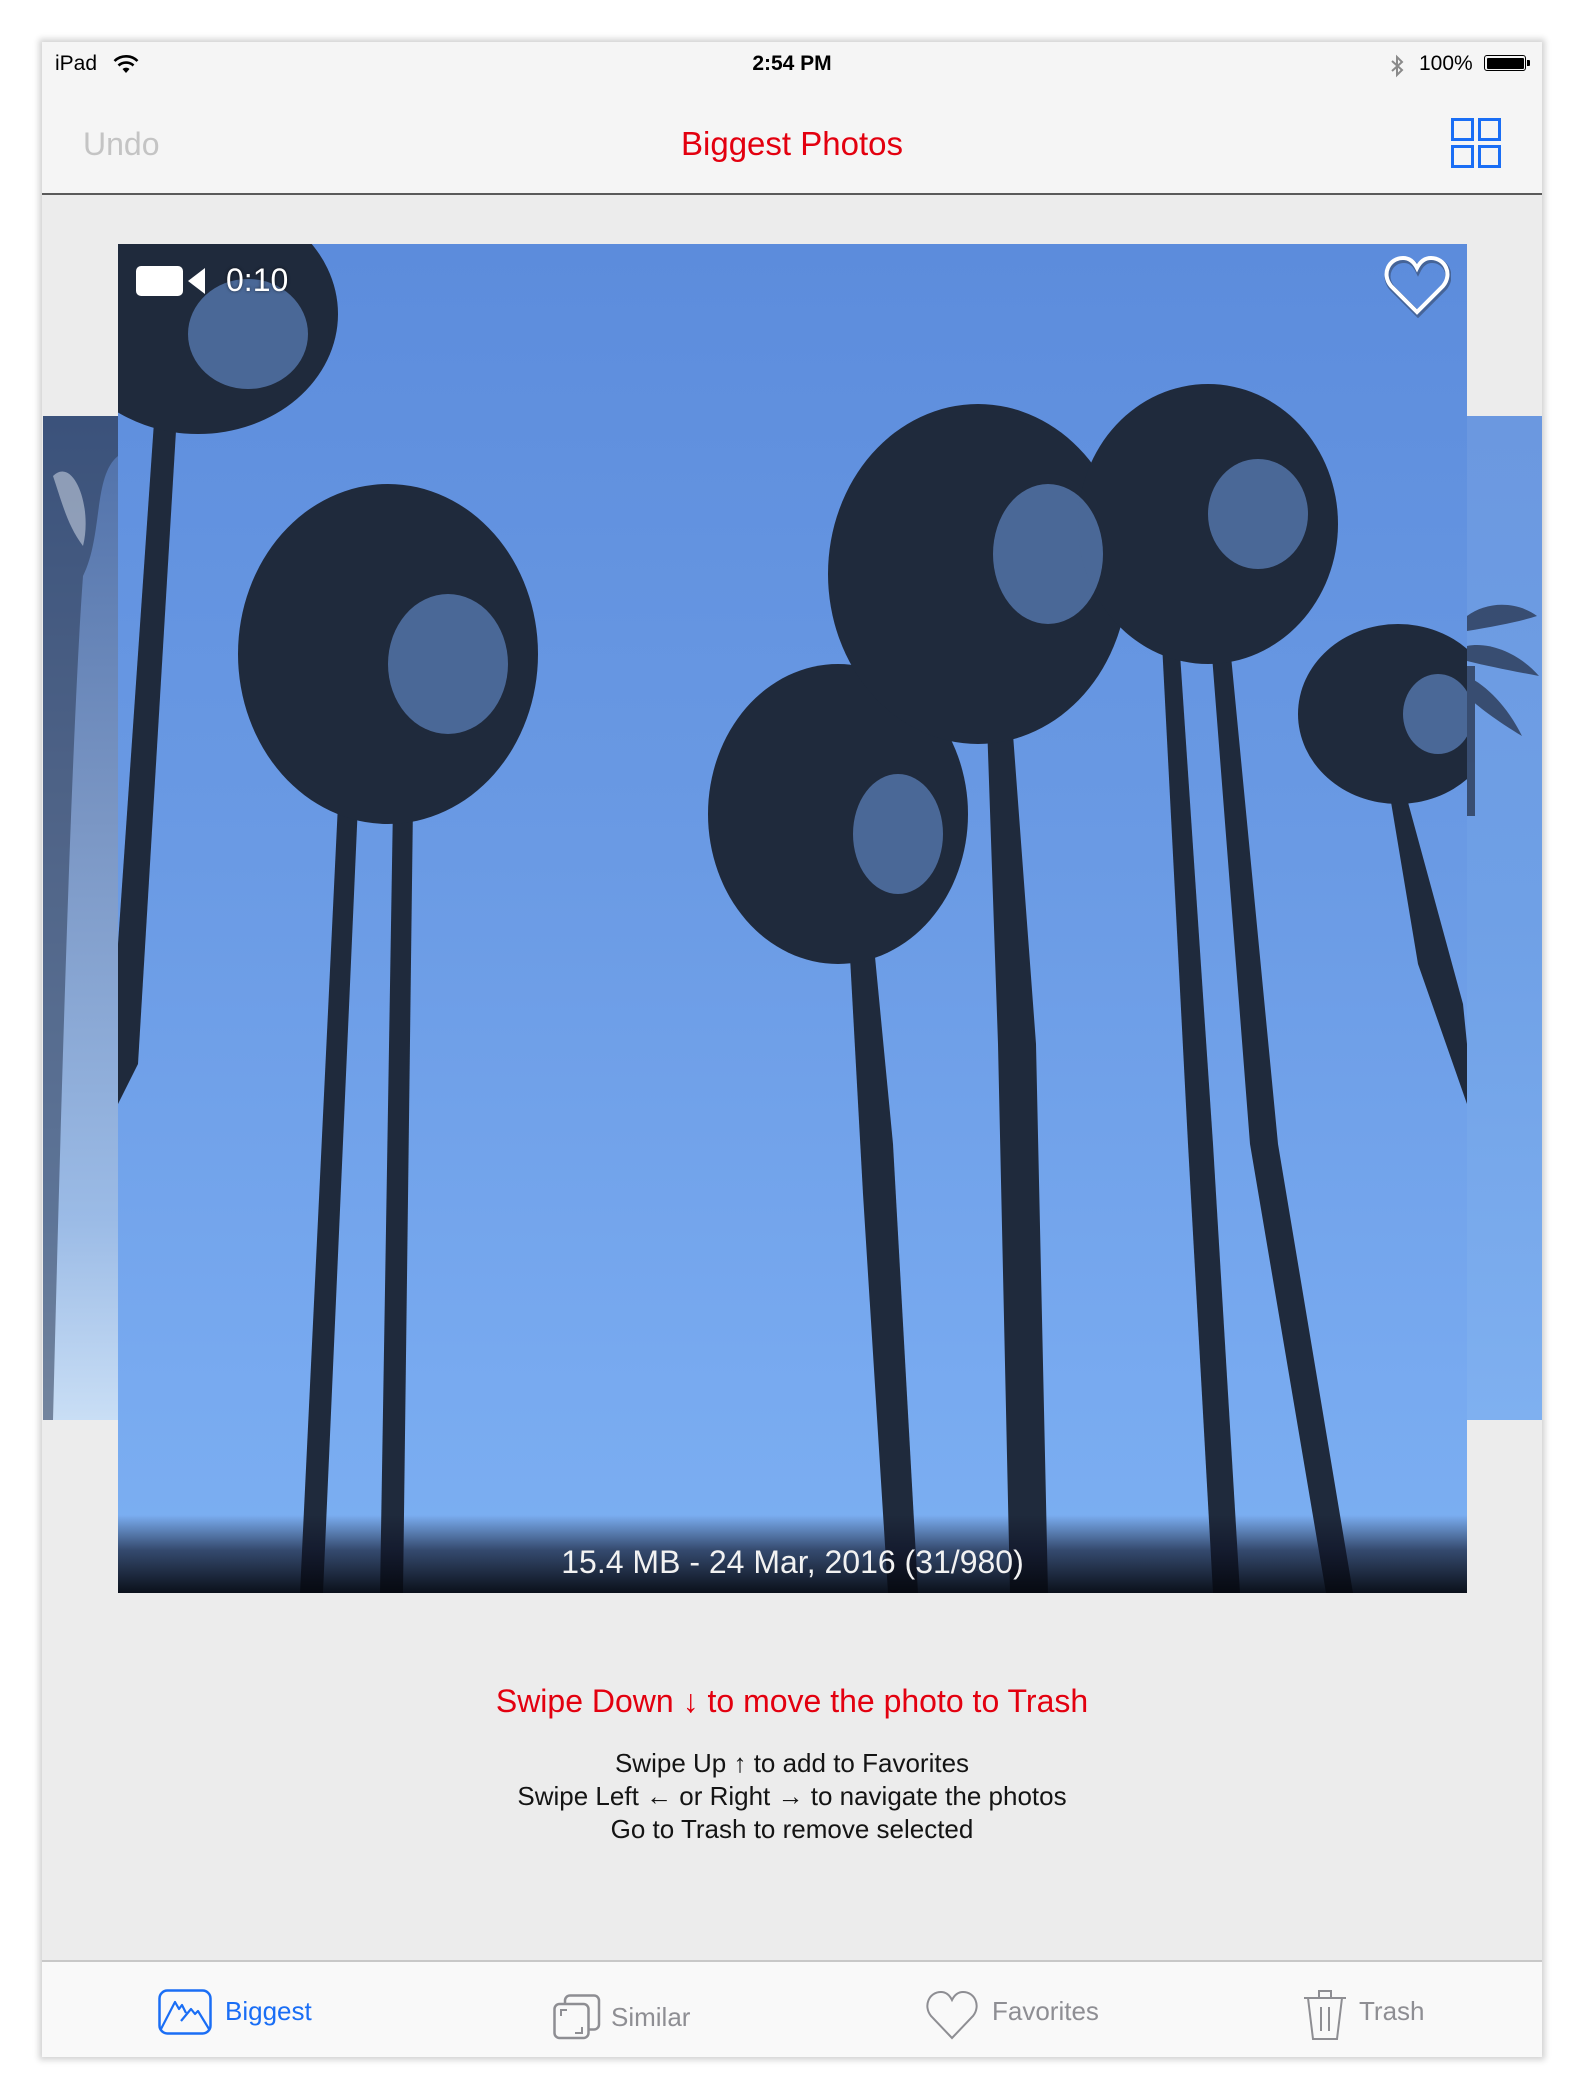 The height and width of the screenshot is (2082, 1583). What do you see at coordinates (577, 2017) in the screenshot?
I see `stacked-photos-icon` at bounding box center [577, 2017].